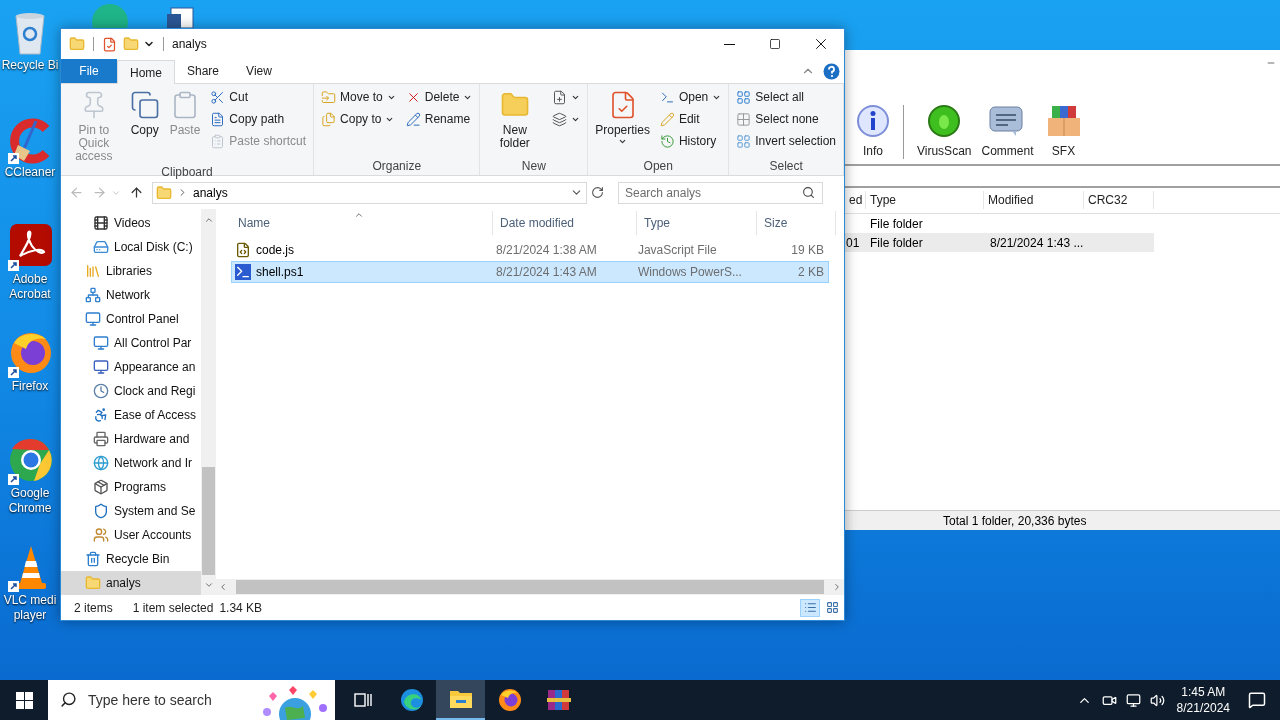 This screenshot has height=720, width=1280. Describe the element at coordinates (131, 295) in the screenshot. I see `nav-item: Network` at that location.